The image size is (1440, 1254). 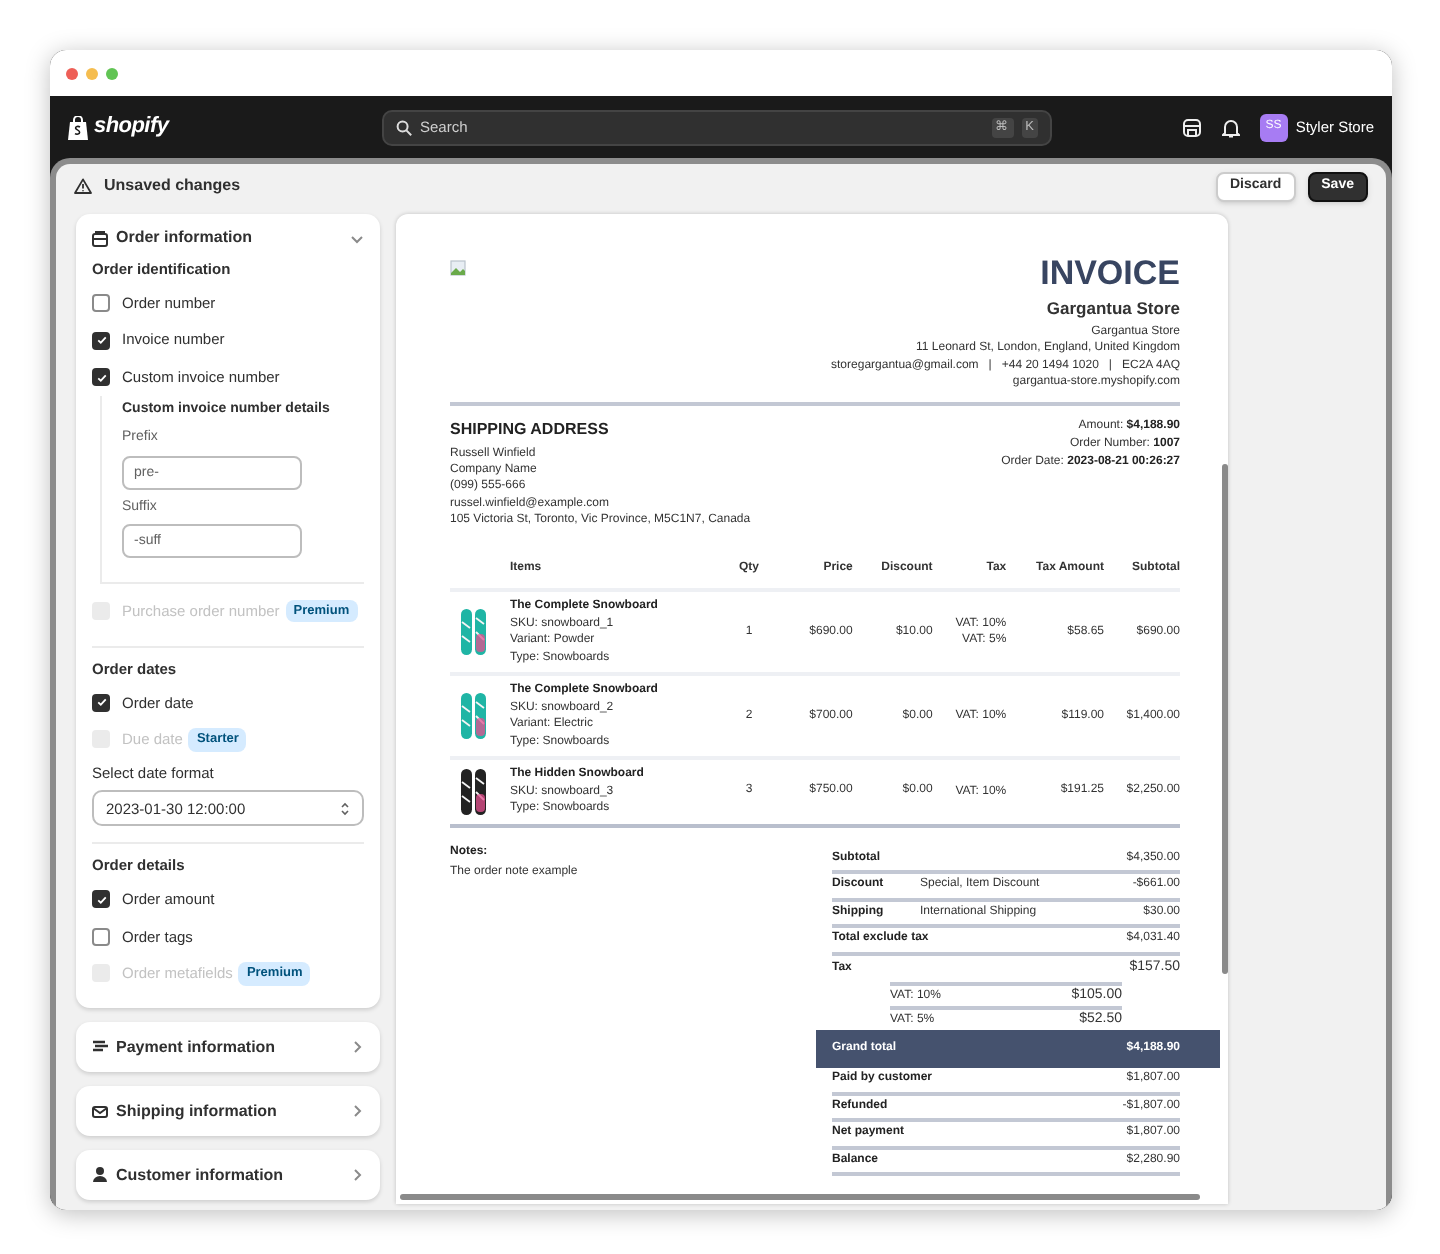 What do you see at coordinates (229, 1175) in the screenshot?
I see `section-title: Customer information` at bounding box center [229, 1175].